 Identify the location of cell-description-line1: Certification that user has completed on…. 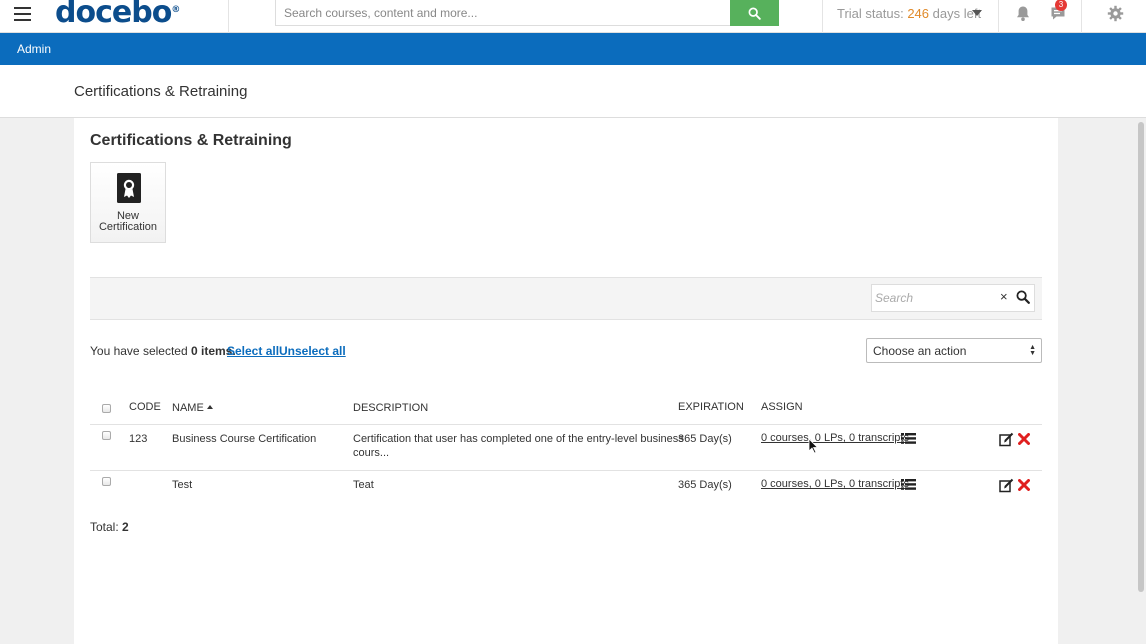
(518, 439).